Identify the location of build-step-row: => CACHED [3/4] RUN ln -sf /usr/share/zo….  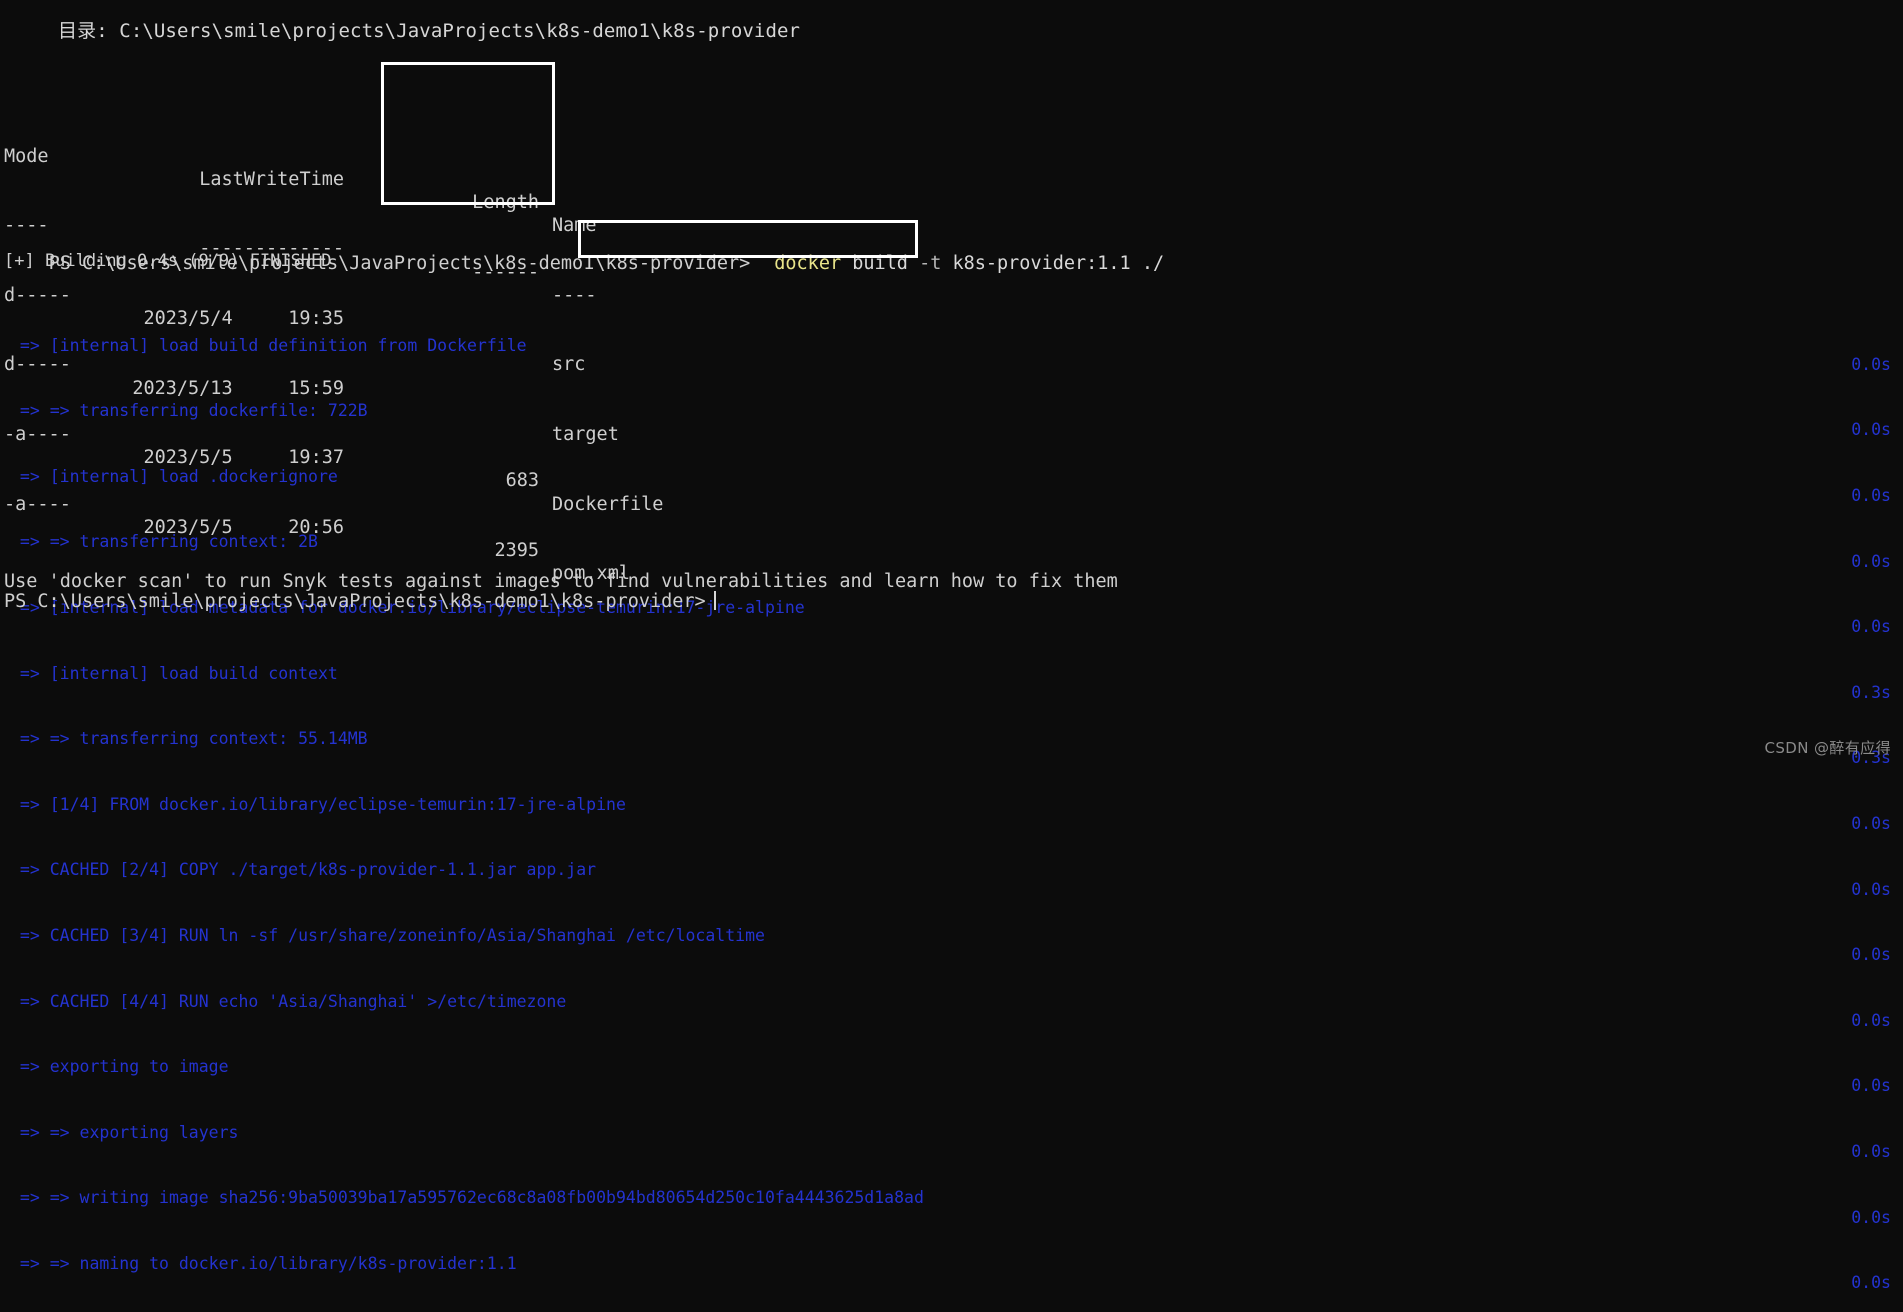
(953, 935).